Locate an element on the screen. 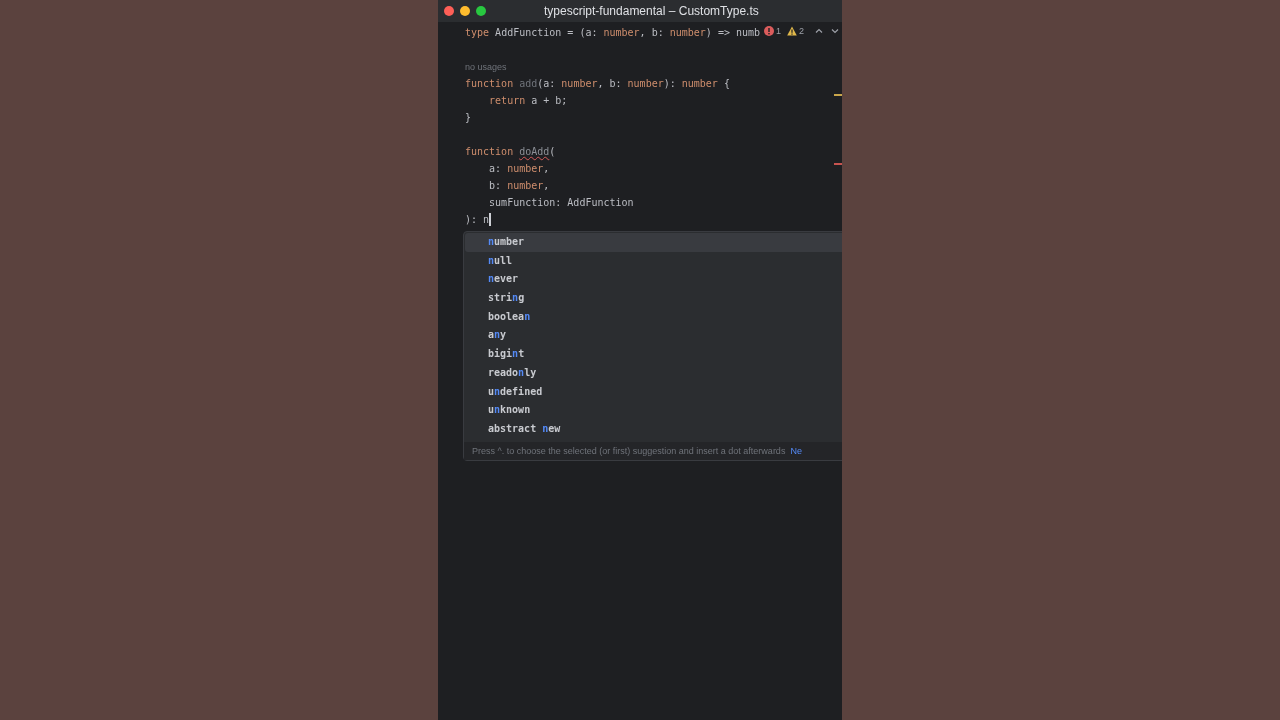 The height and width of the screenshot is (720, 1280). chevron-down-icon is located at coordinates (835, 31).